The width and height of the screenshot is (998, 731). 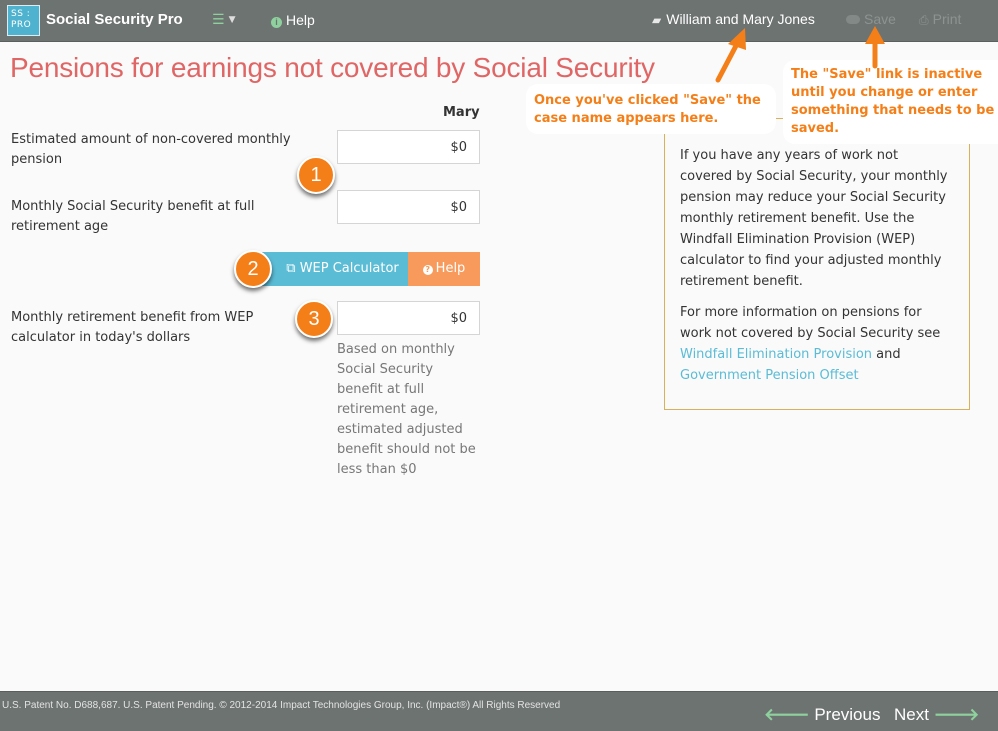 I want to click on wep-info-link: Windfall Elimination Provision, so click(x=776, y=354).